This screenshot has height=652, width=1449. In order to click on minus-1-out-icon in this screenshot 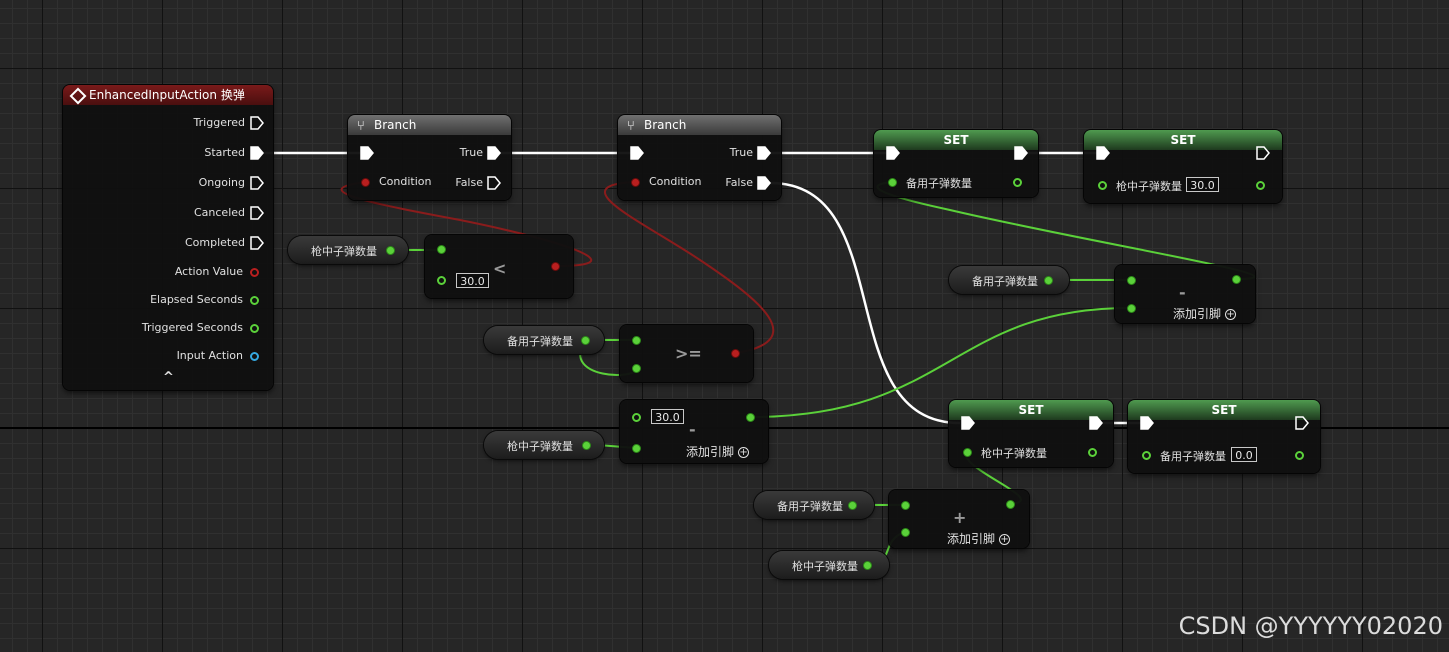, I will do `click(750, 417)`.